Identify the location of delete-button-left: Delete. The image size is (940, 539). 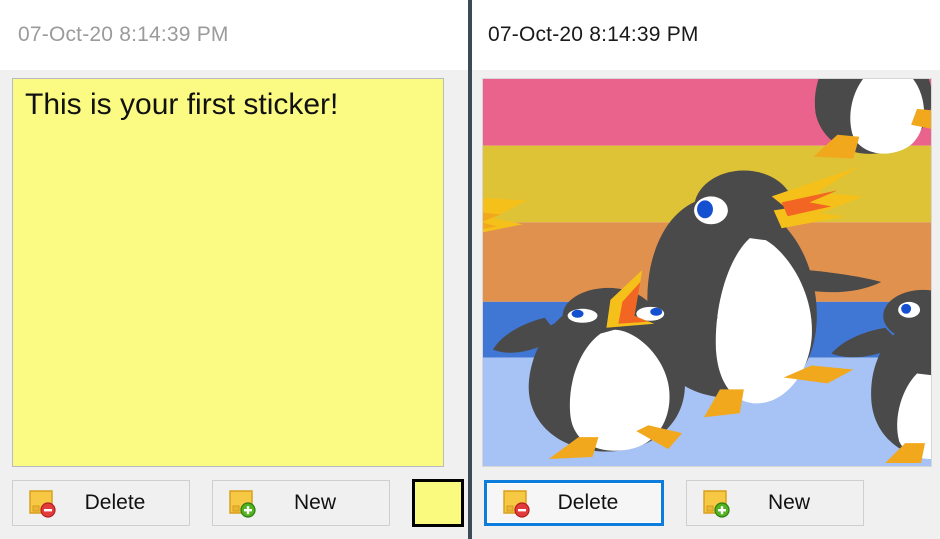
(101, 503).